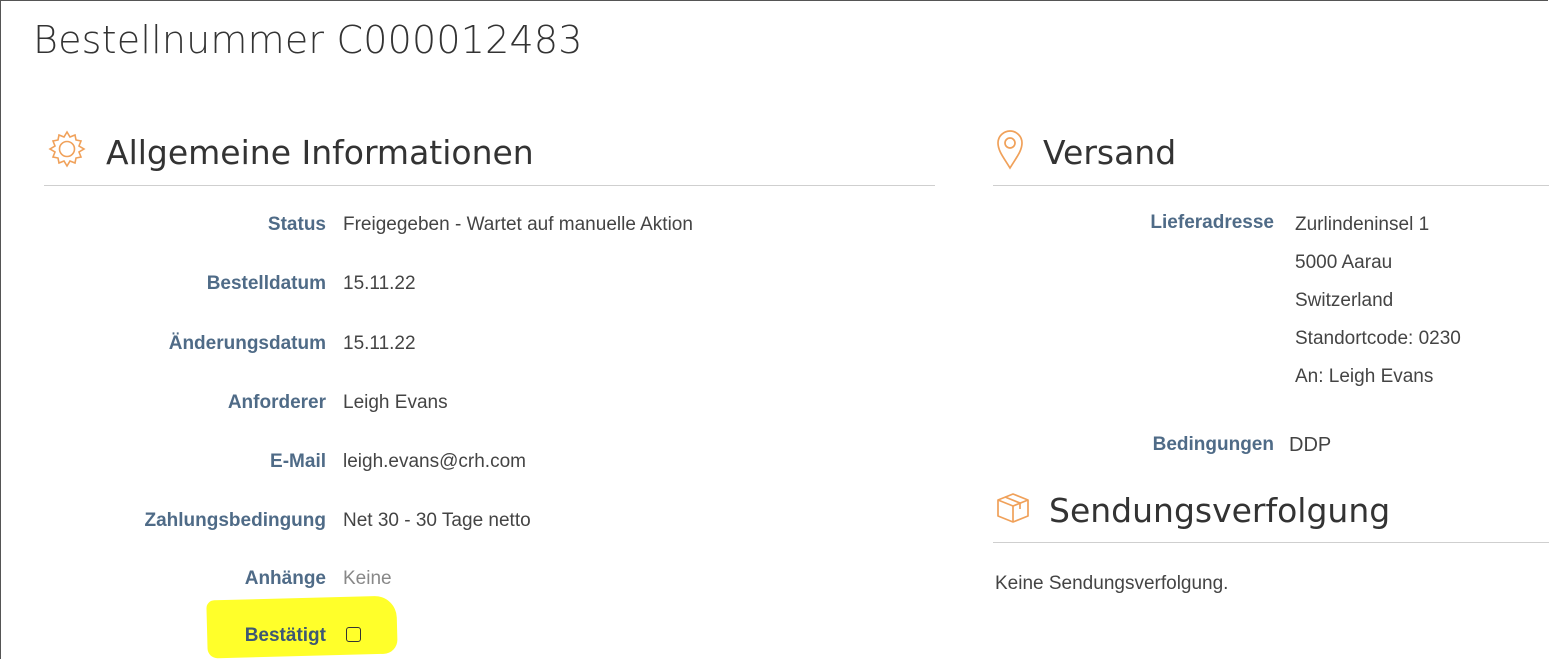 The image size is (1549, 660). Describe the element at coordinates (1271, 153) in the screenshot. I see `section-shipping-header: Versand` at that location.